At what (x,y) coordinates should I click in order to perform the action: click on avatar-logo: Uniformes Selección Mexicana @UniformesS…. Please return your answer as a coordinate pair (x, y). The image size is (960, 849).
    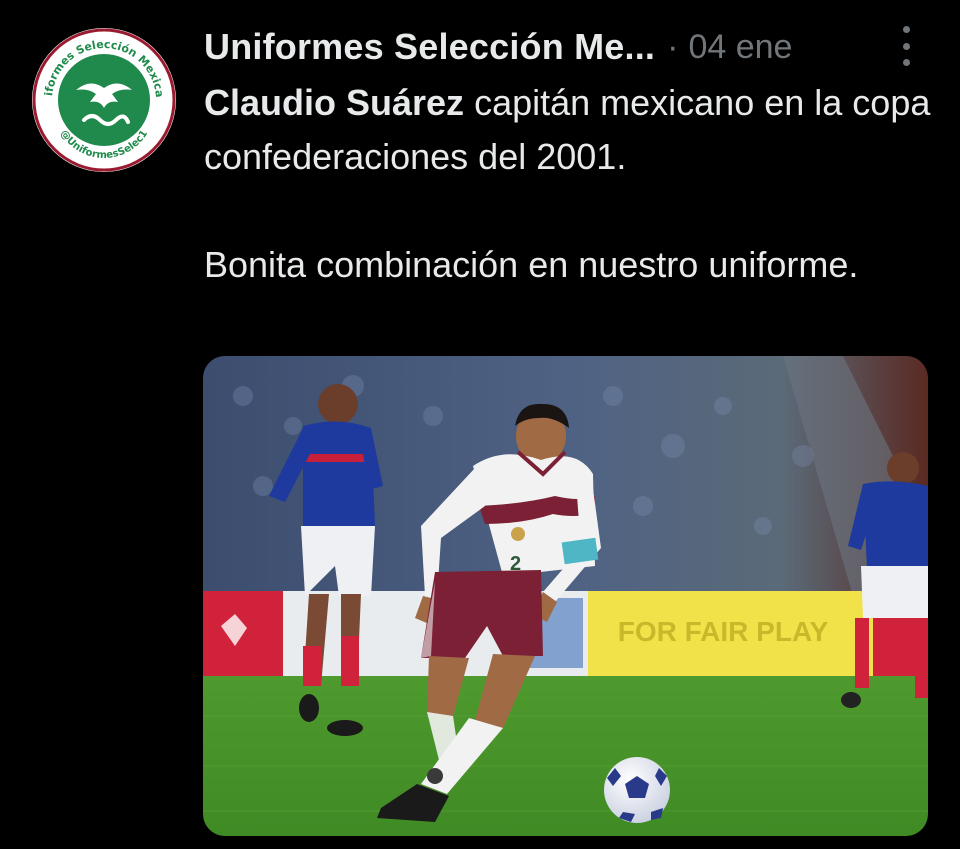
    Looking at the image, I should click on (104, 100).